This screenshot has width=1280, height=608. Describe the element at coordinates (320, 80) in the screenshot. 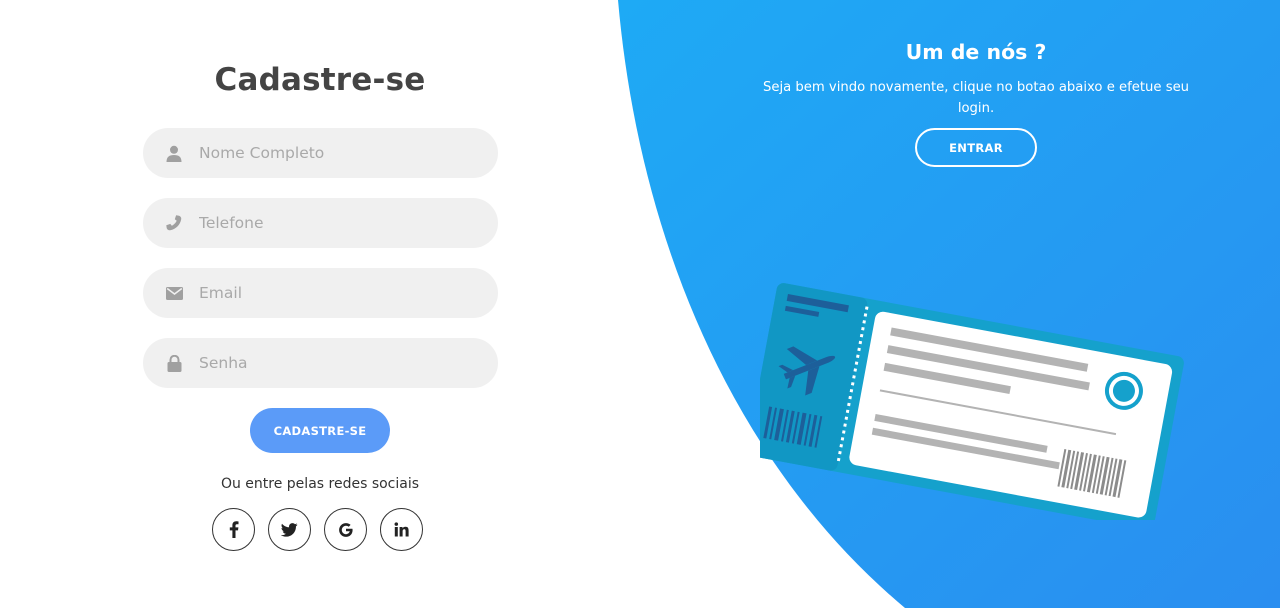

I see `signup-title: Cadastre-se` at that location.